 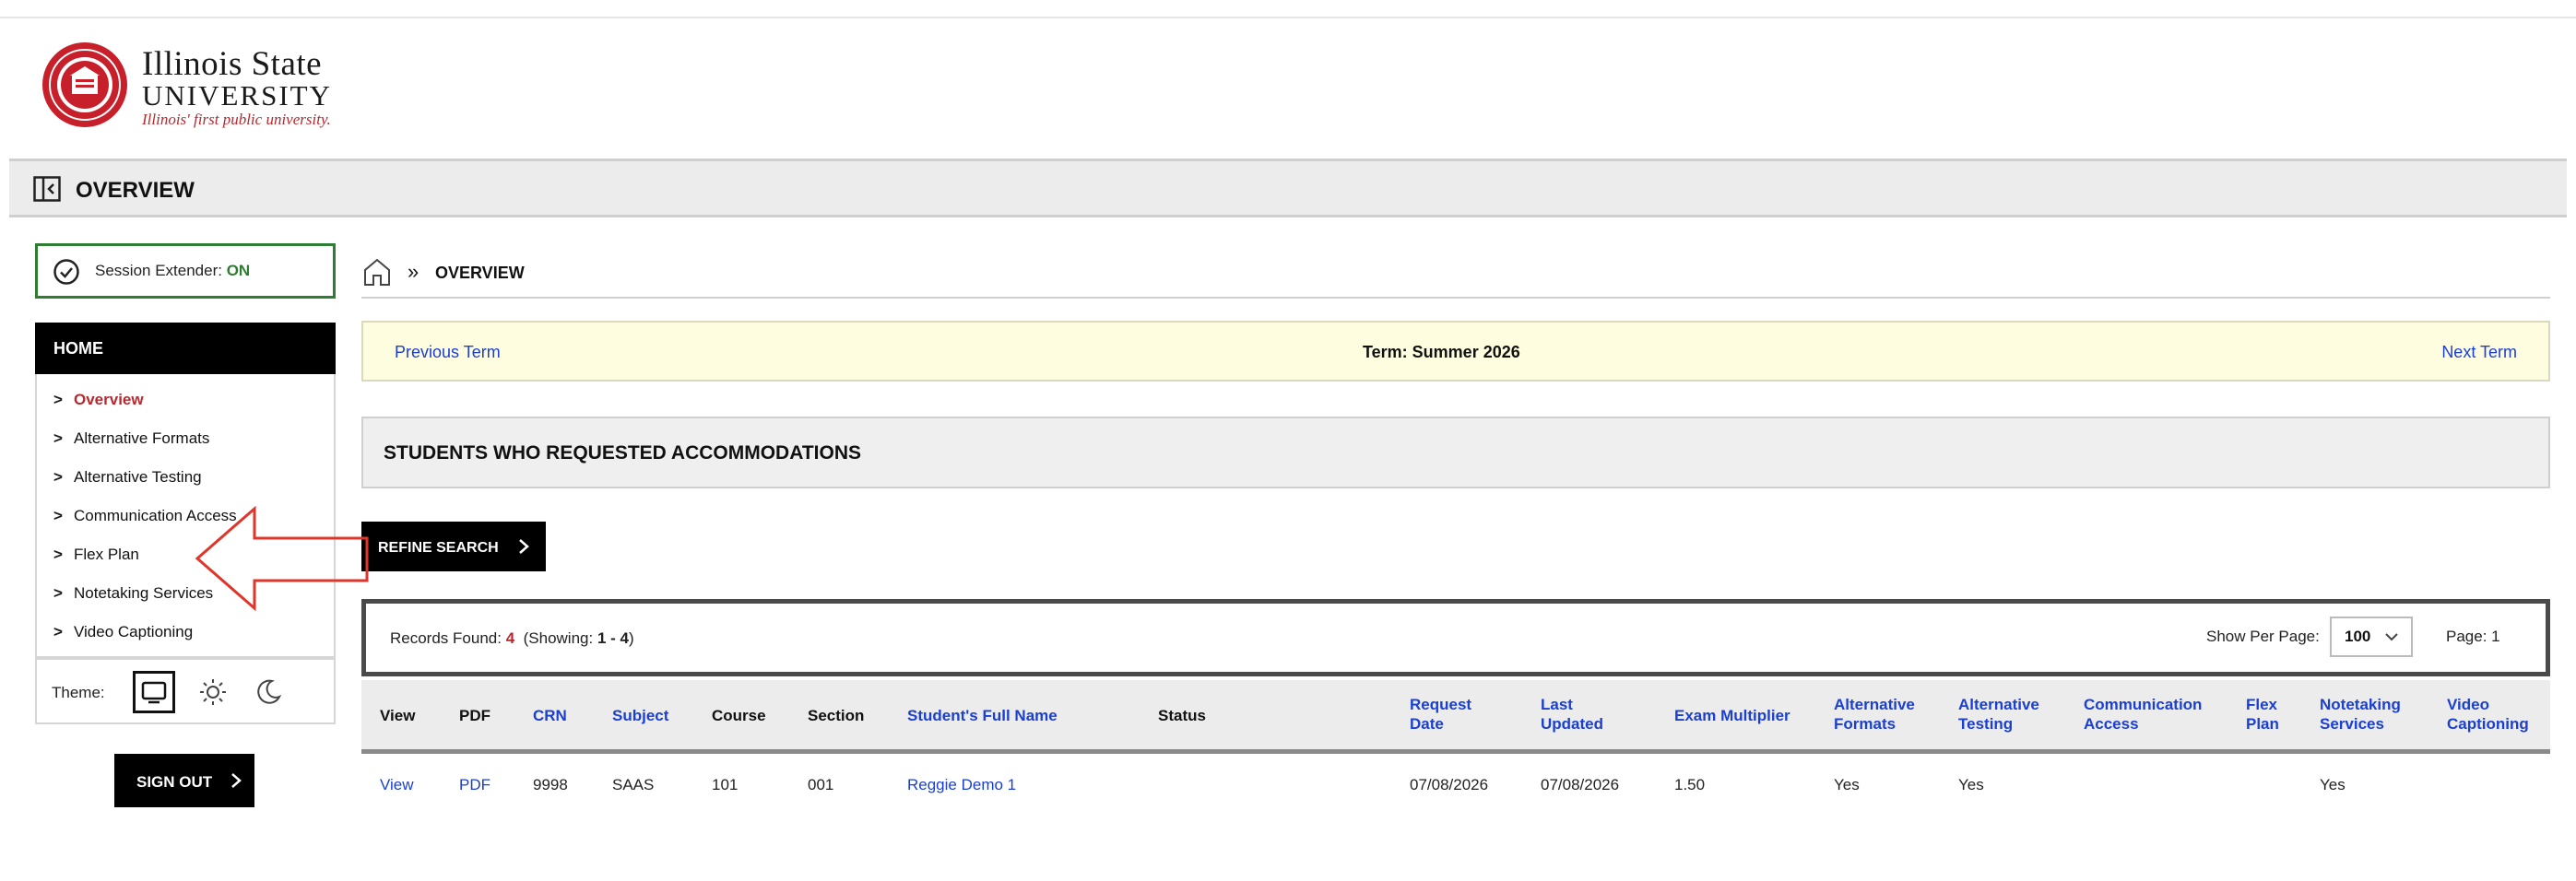 I want to click on theme-system-button, so click(x=154, y=692).